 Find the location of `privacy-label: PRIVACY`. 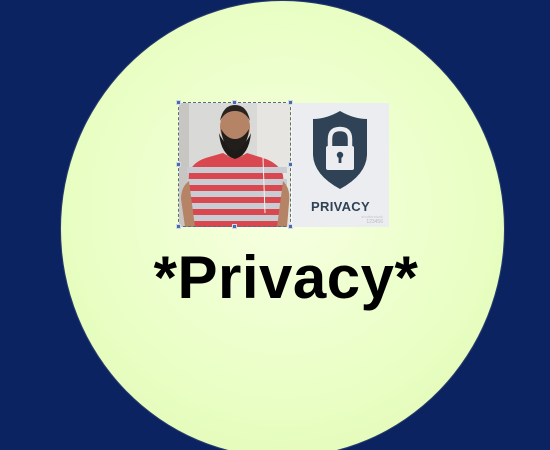

privacy-label: PRIVACY is located at coordinates (340, 206).